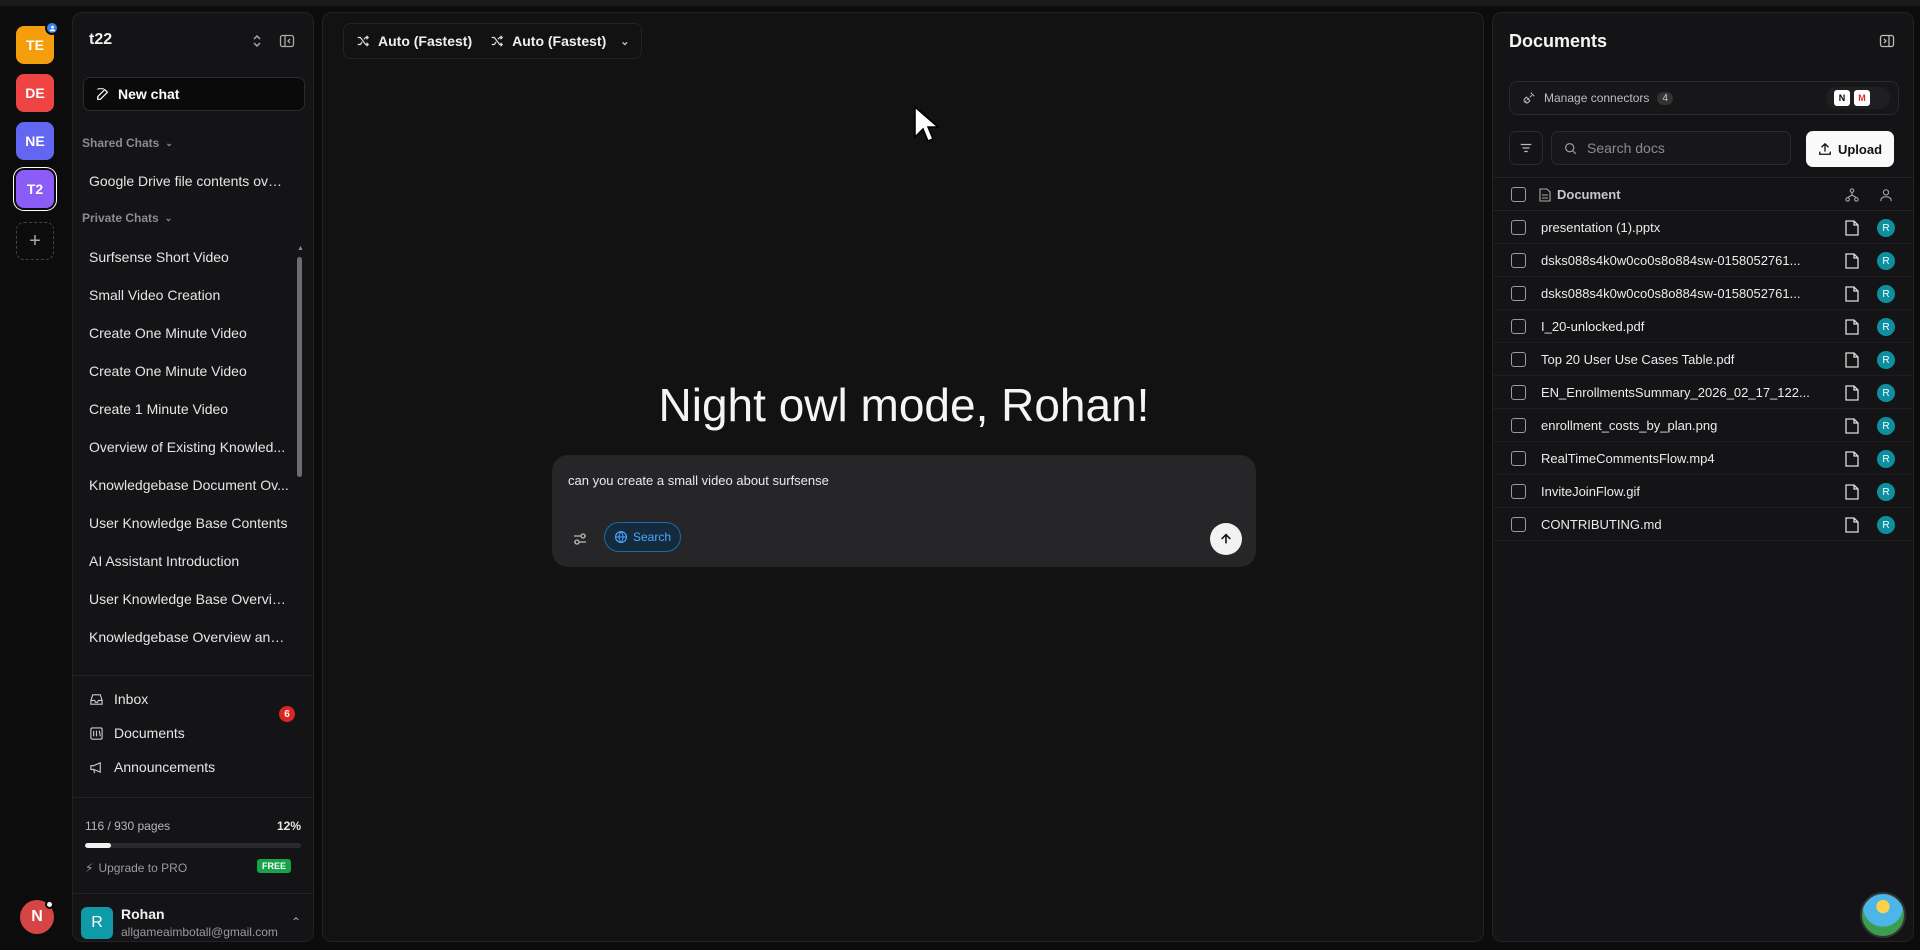  Describe the element at coordinates (35, 189) in the screenshot. I see `workspace-t2: T2` at that location.